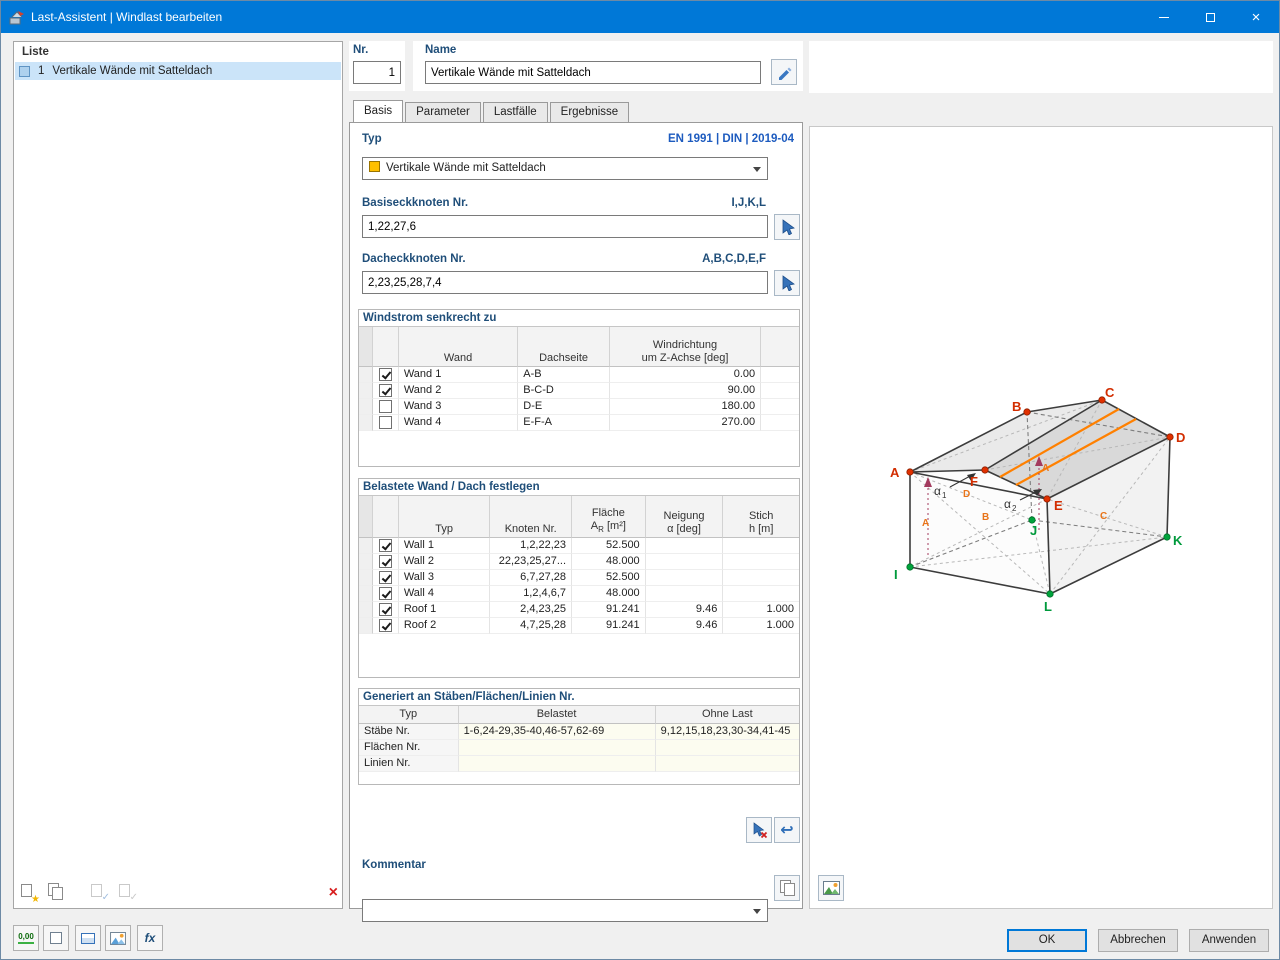 The image size is (1280, 960). Describe the element at coordinates (564, 347) in the screenshot. I see `col-header-dachseite: Dachseite` at that location.